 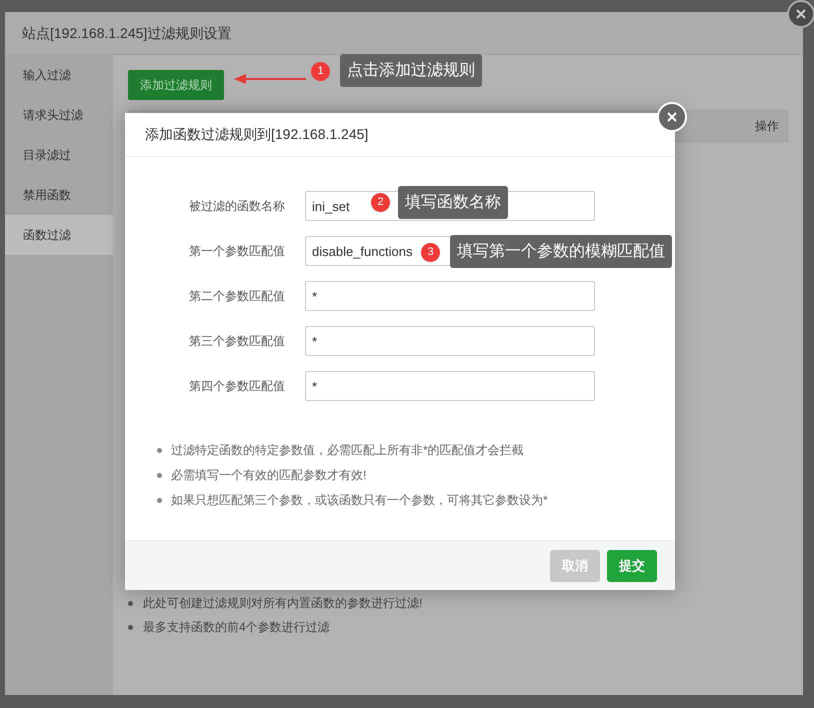 I want to click on field-label: 第一个参数匹配值, so click(x=236, y=251).